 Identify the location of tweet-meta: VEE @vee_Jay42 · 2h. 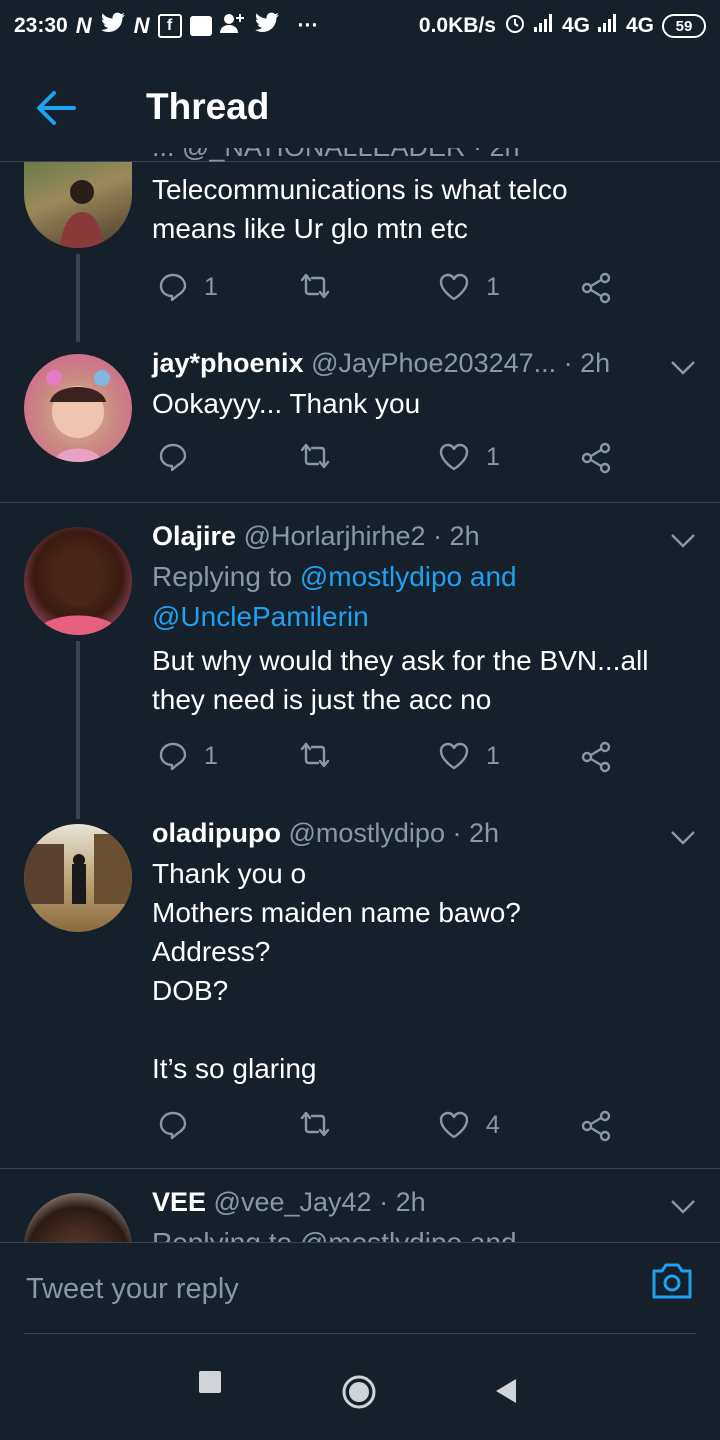
(422, 1205).